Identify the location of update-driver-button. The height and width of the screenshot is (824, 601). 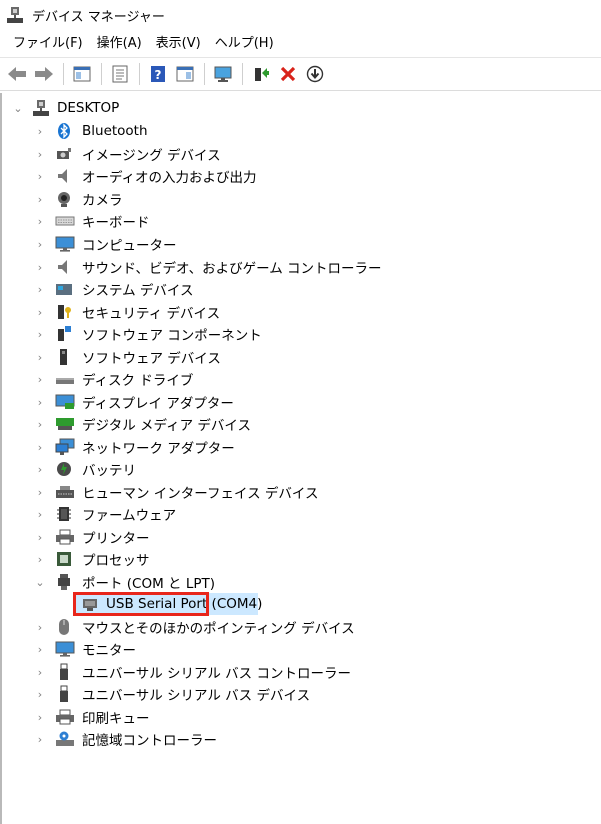
(261, 74).